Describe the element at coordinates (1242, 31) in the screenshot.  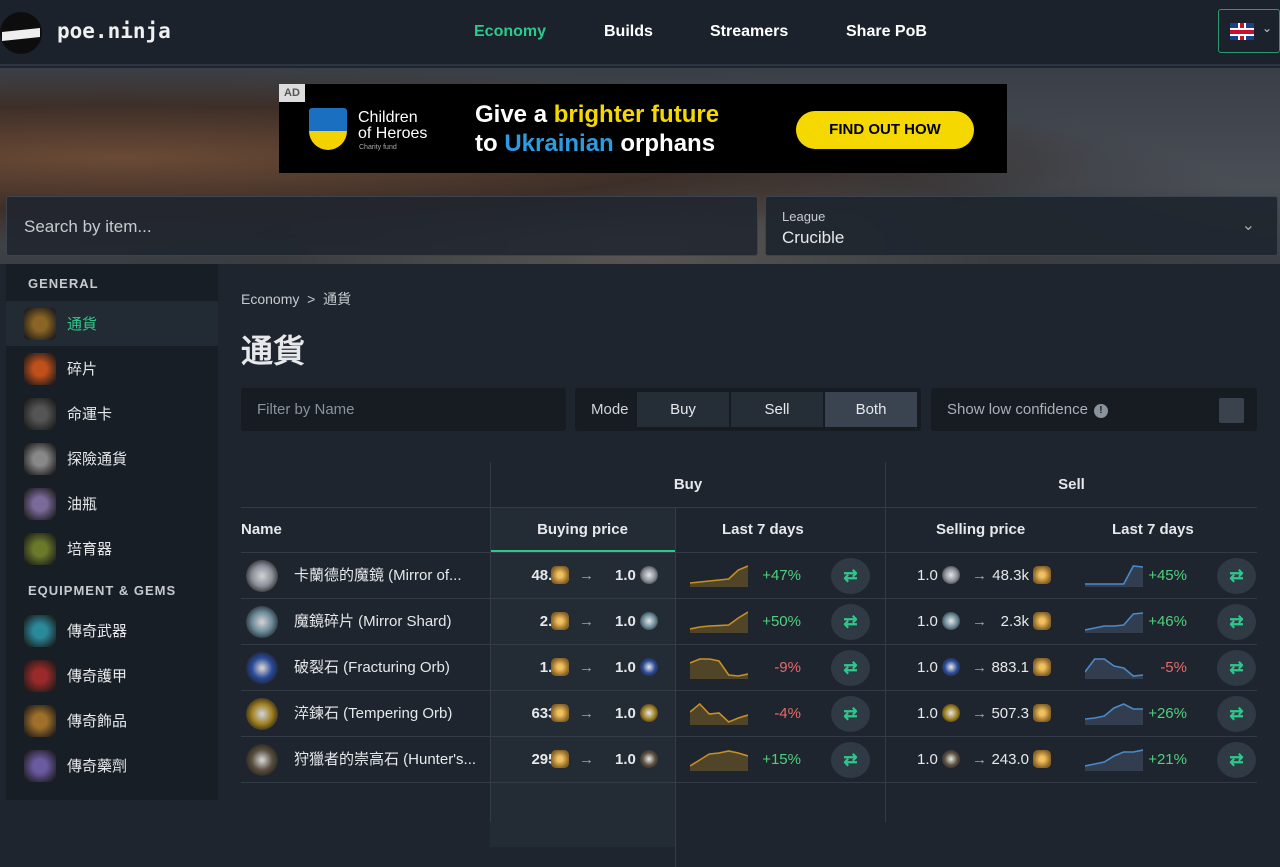
I see `uk-flag-icon` at that location.